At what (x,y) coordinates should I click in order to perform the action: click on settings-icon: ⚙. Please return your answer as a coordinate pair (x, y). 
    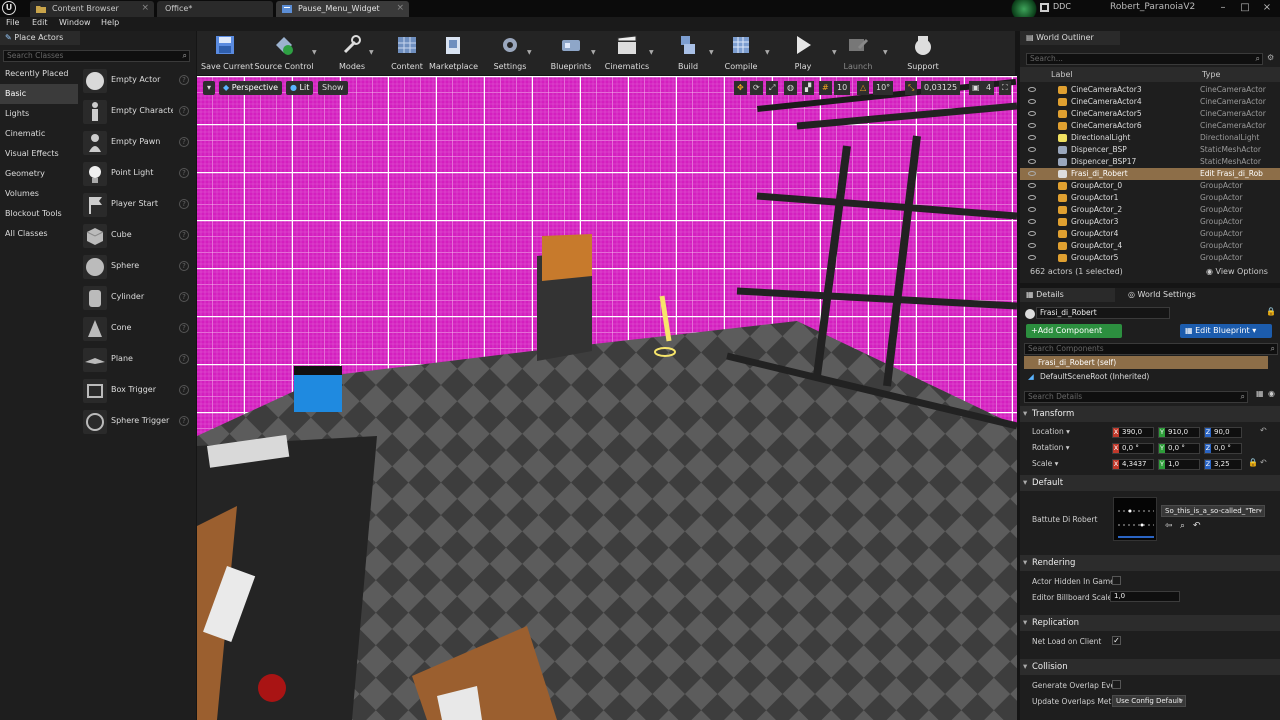
    Looking at the image, I should click on (1270, 57).